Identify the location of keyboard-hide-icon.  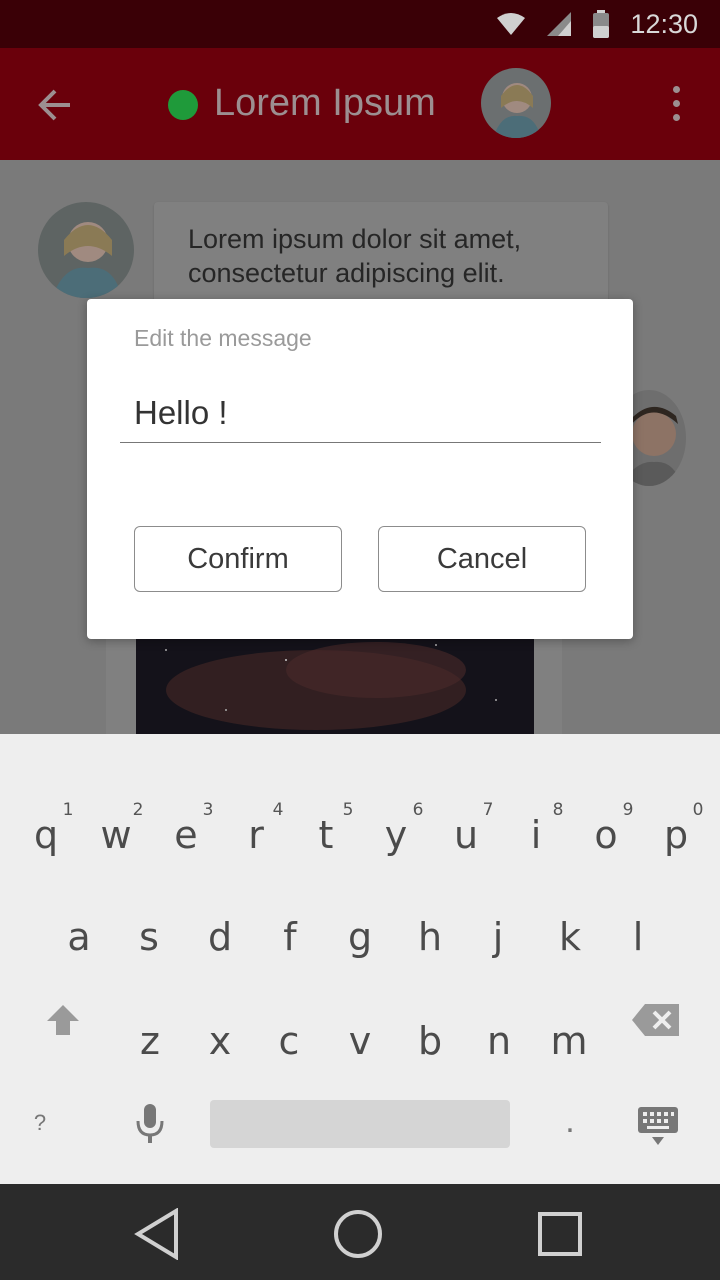
(658, 1126).